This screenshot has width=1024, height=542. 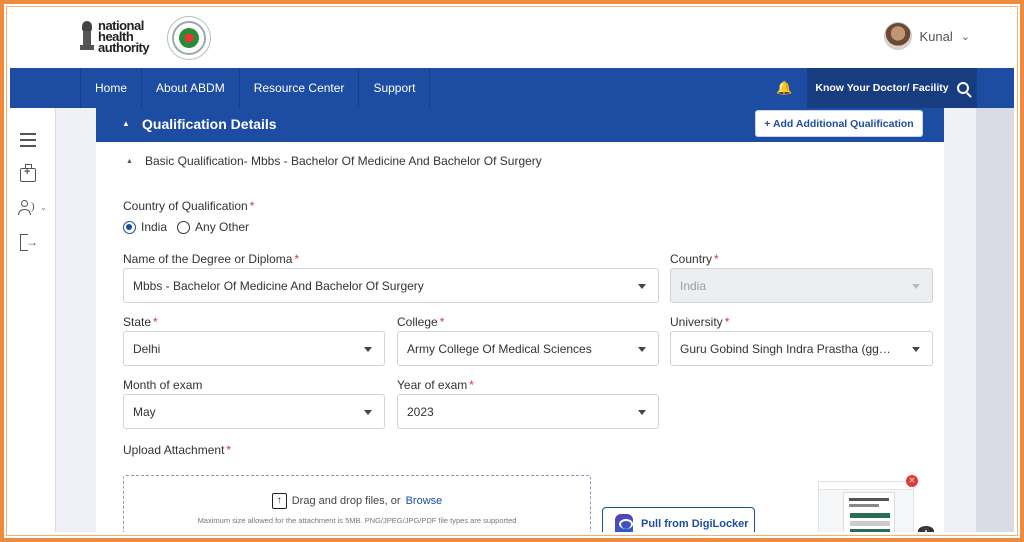 I want to click on chevron-down-icon: ⌄, so click(x=965, y=36).